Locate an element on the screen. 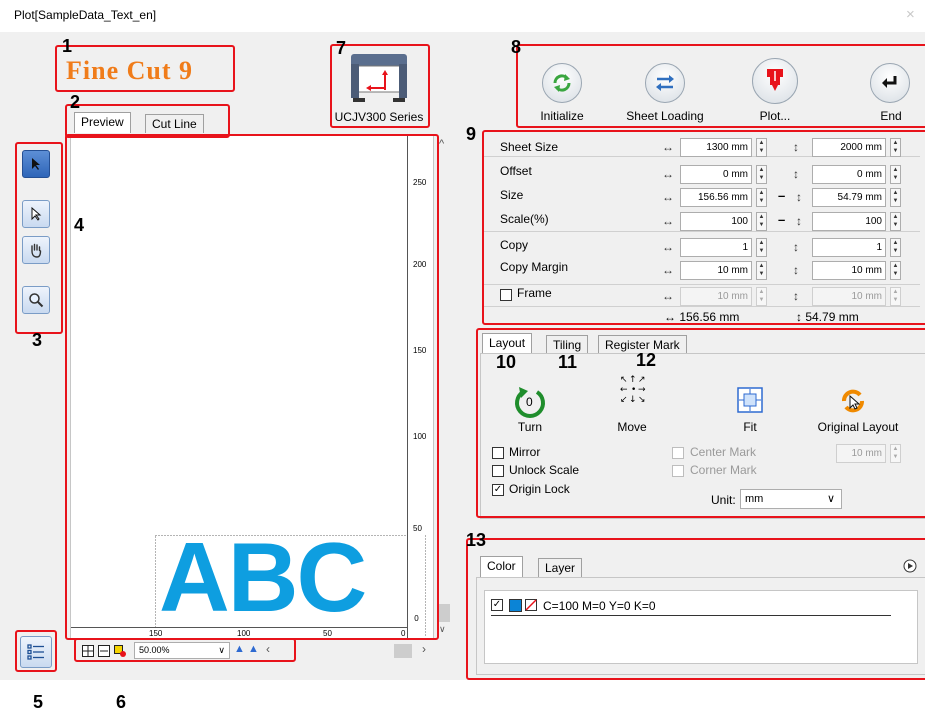 The image size is (925, 713). callout-1: 1 is located at coordinates (67, 46).